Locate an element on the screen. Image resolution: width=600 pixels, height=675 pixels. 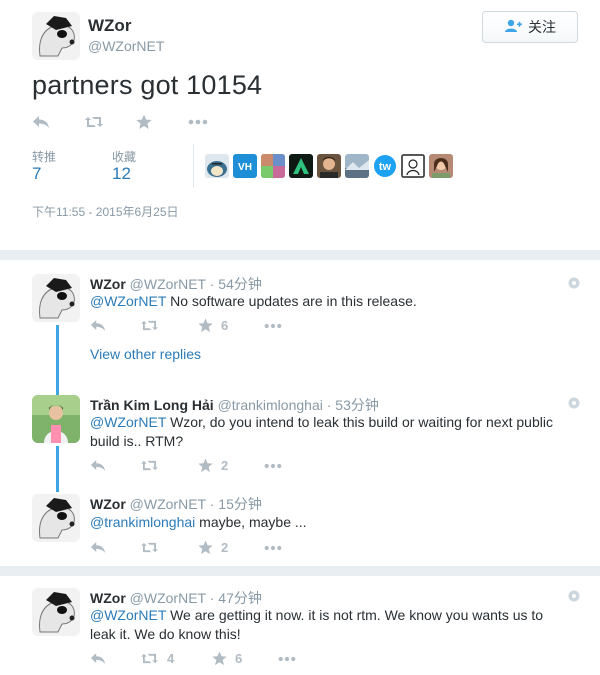
author-name: WZor is located at coordinates (109, 26).